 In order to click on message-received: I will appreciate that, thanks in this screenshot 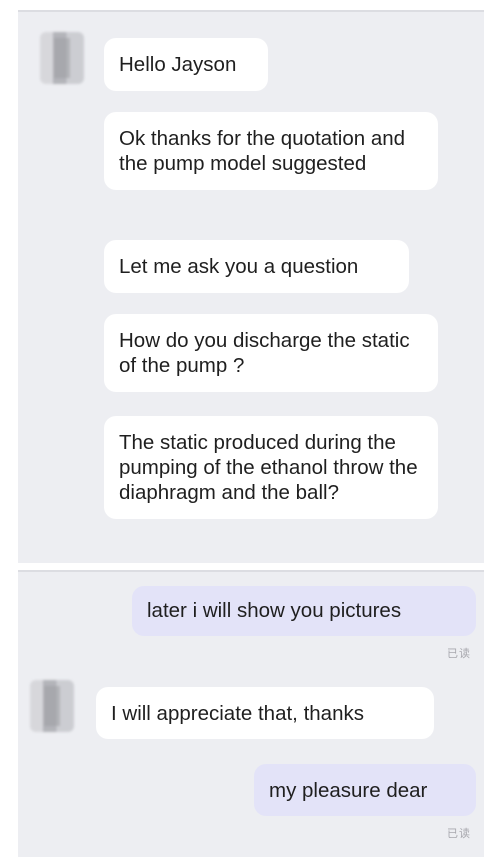, I will do `click(265, 713)`.